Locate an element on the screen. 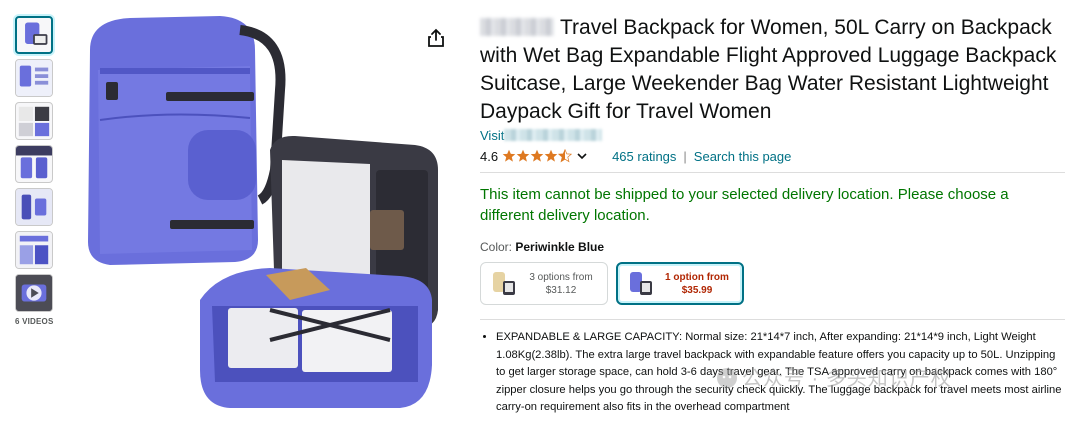  share-icon is located at coordinates (436, 38).